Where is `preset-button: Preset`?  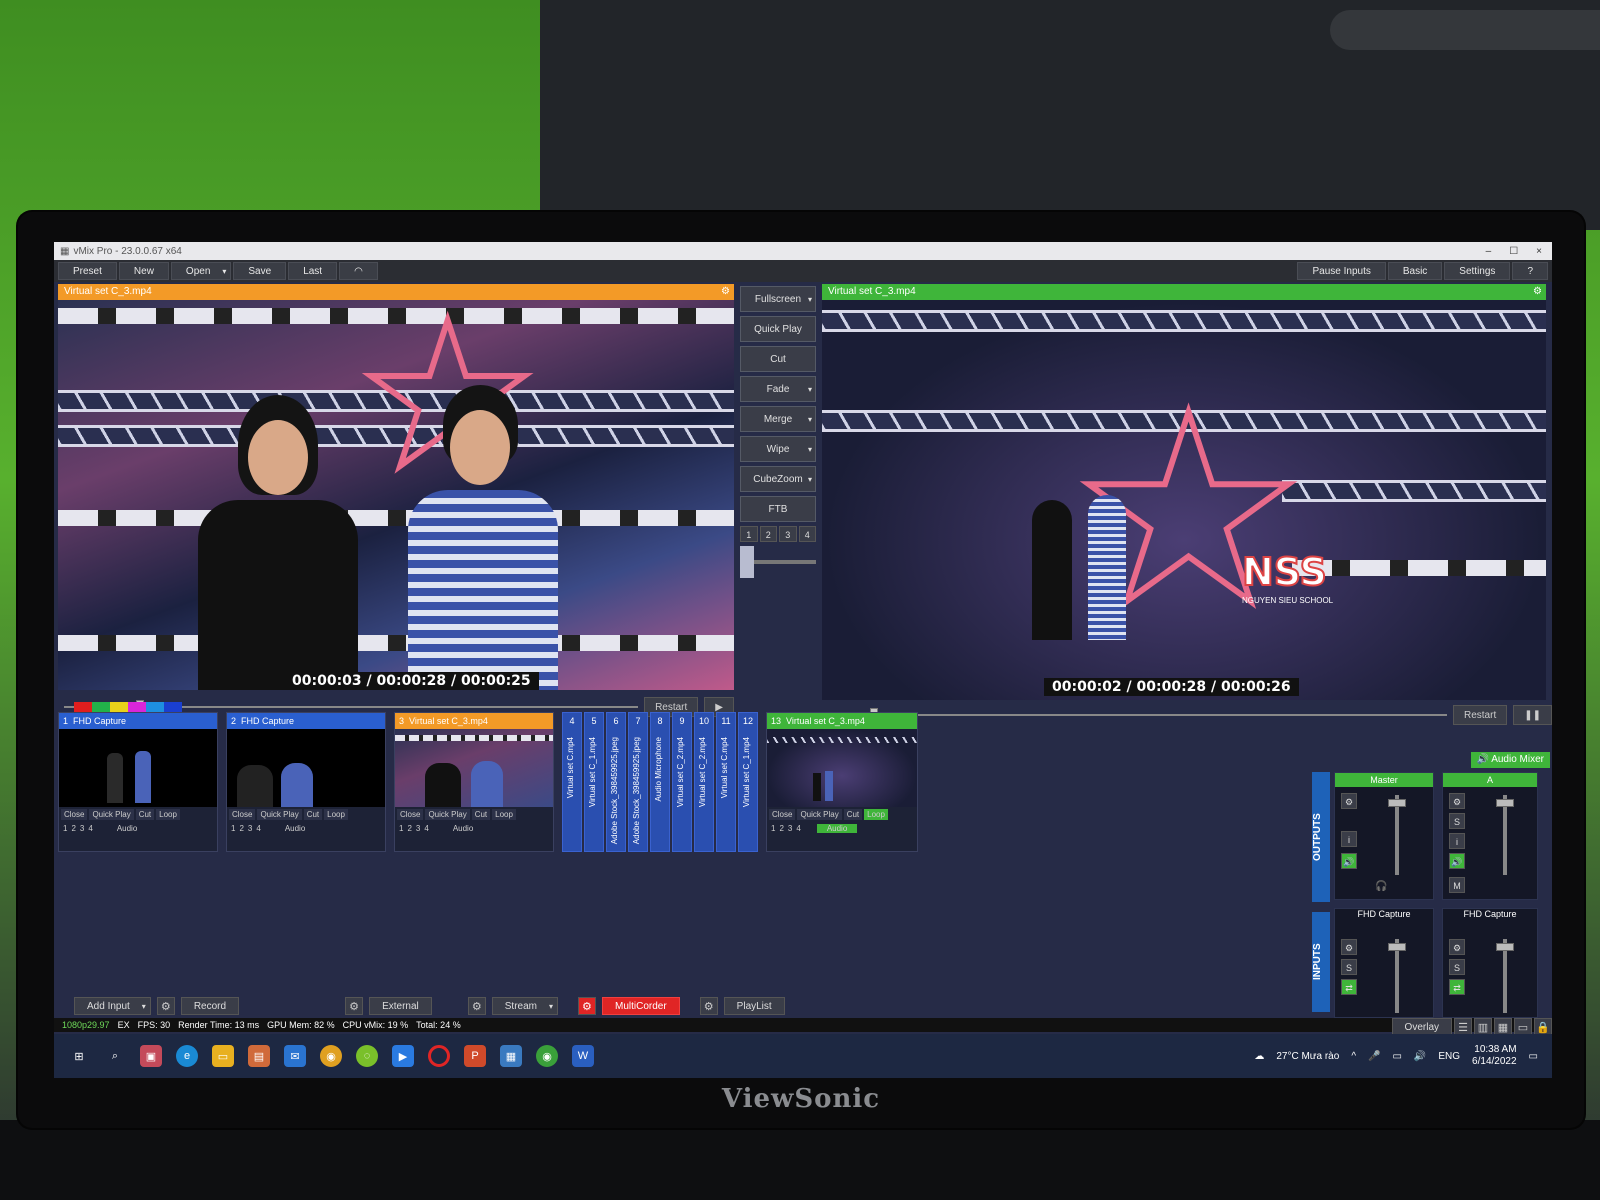 preset-button: Preset is located at coordinates (87, 271).